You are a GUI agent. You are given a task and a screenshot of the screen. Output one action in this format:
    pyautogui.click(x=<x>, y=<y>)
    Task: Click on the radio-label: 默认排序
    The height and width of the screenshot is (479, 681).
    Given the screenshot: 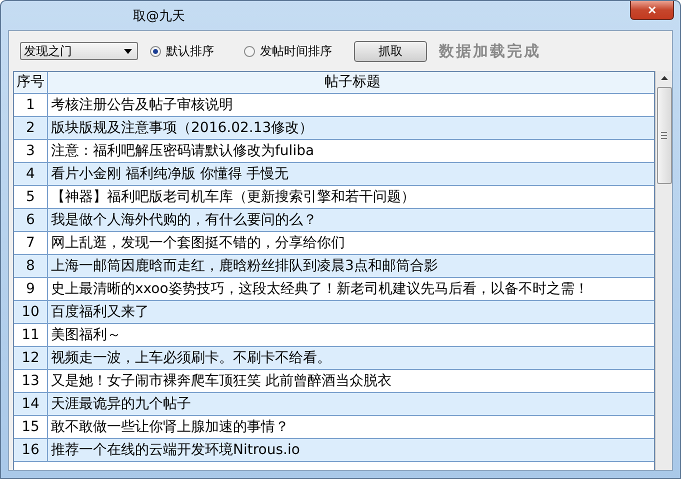 What is the action you would take?
    pyautogui.click(x=190, y=51)
    